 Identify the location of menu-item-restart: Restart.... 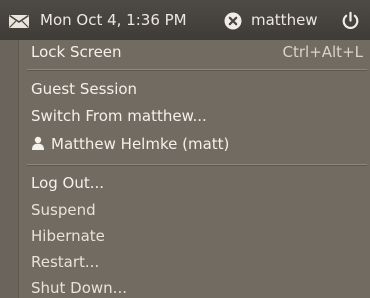
(65, 262).